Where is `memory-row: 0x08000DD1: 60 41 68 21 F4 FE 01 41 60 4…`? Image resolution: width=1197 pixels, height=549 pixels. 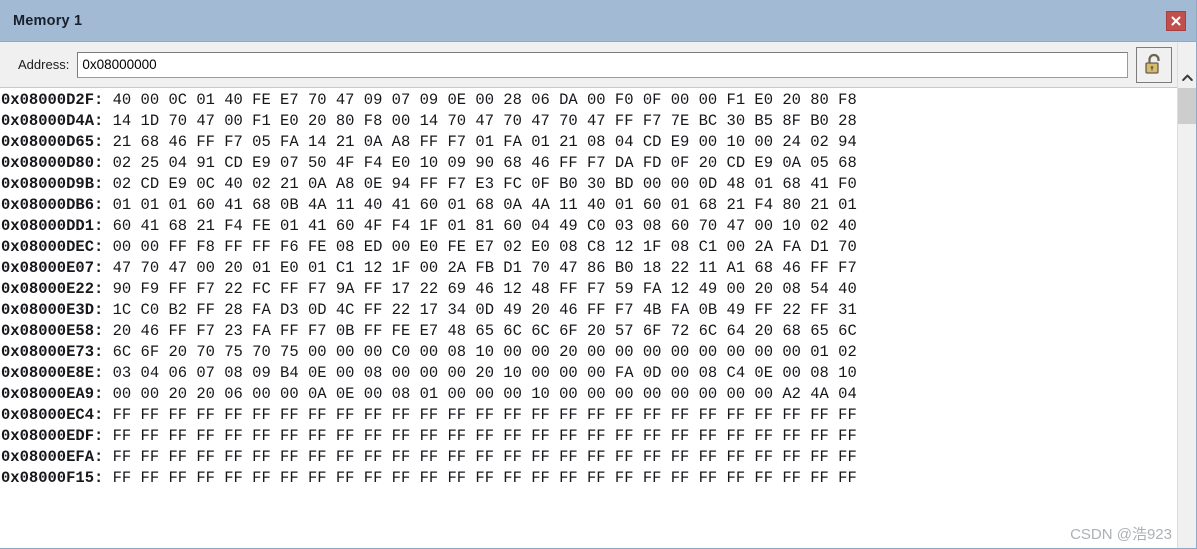
memory-row: 0x08000DD1: 60 41 68 21 F4 FE 01 41 60 4… is located at coordinates (589, 226).